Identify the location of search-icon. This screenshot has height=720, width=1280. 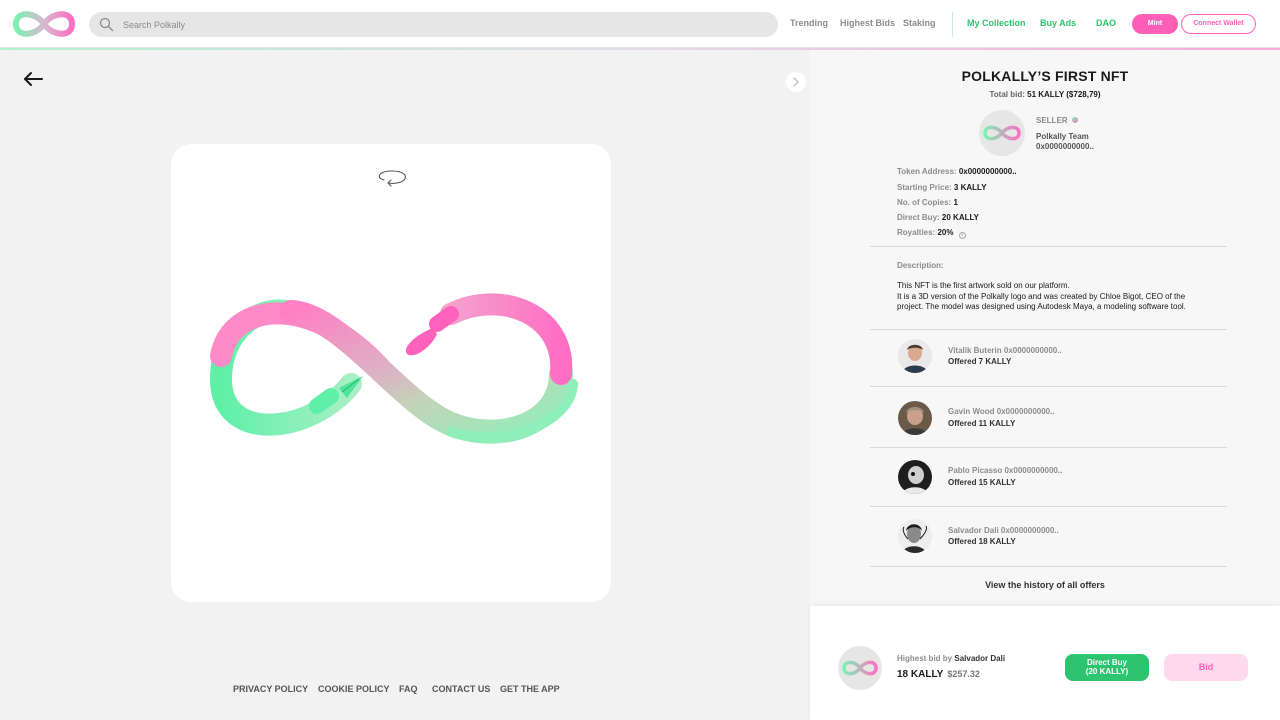
(106, 24).